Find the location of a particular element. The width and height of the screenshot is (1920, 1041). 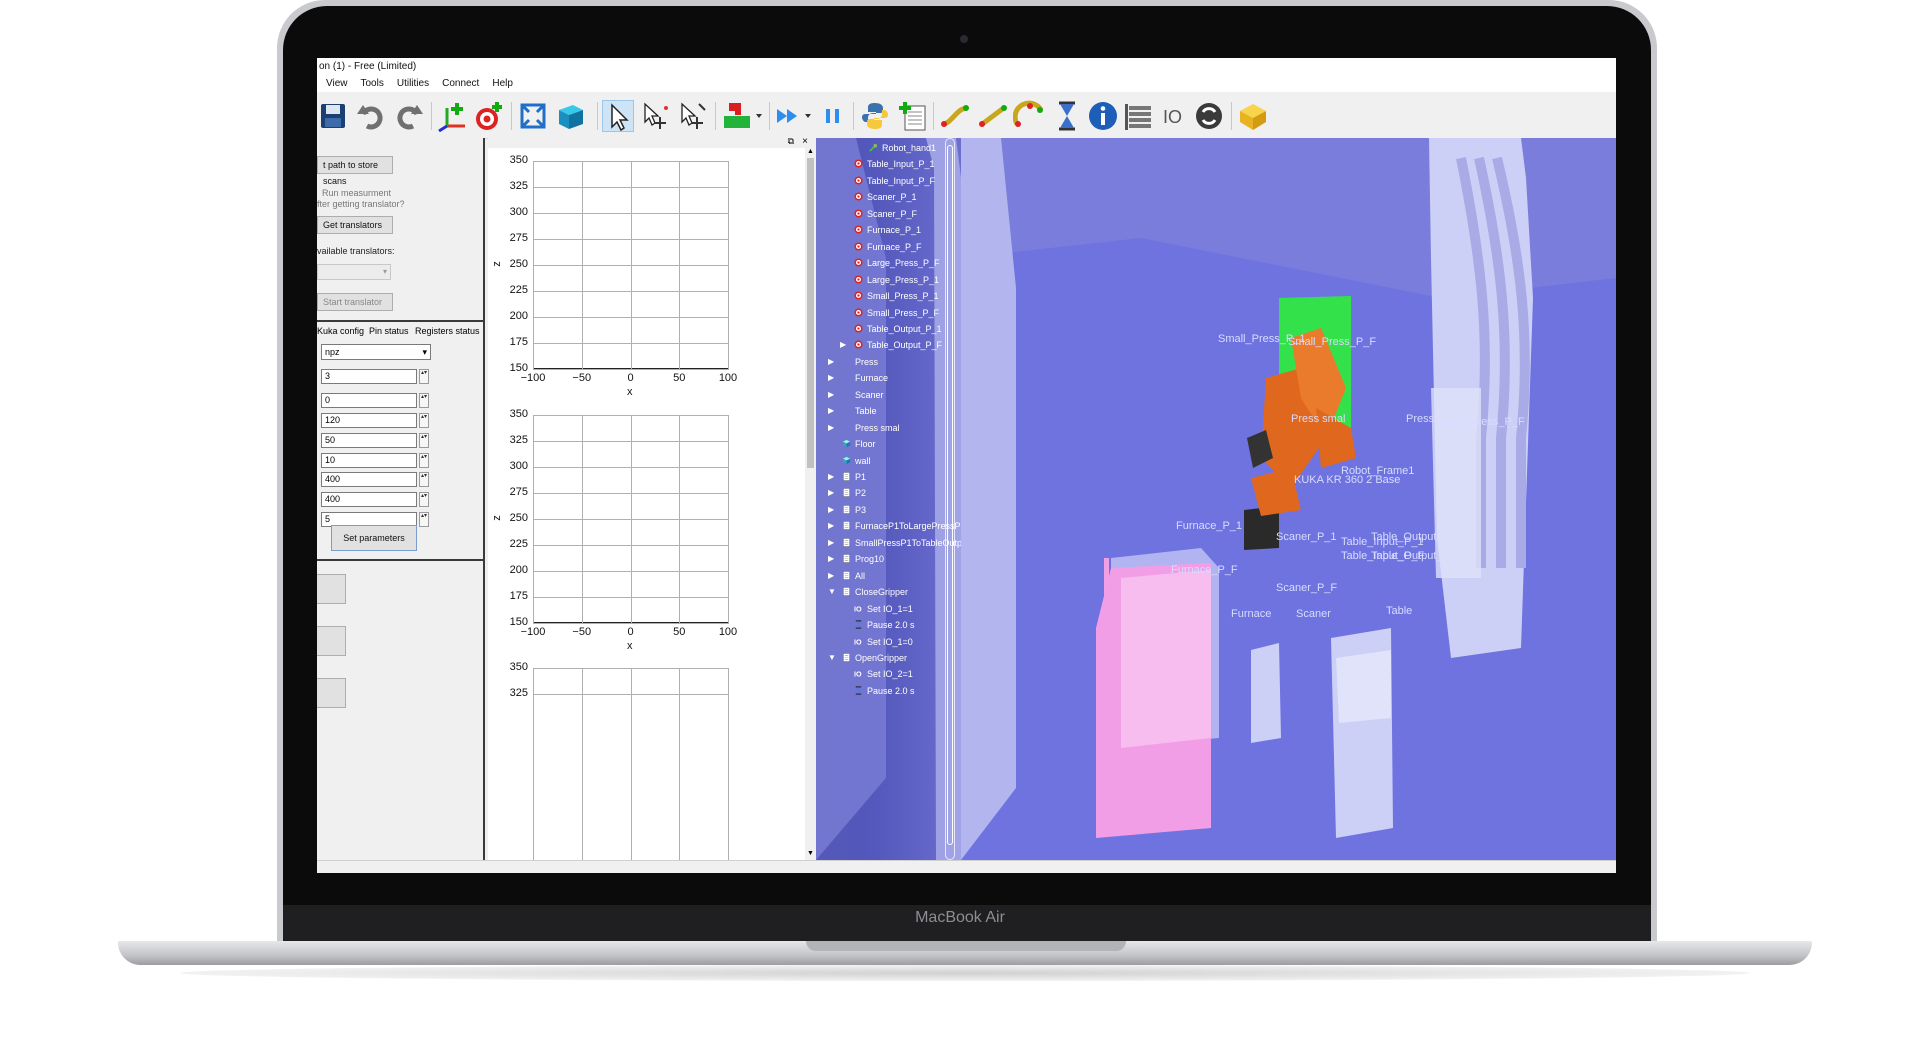

tree-item: ▶ P3 is located at coordinates (847, 510).